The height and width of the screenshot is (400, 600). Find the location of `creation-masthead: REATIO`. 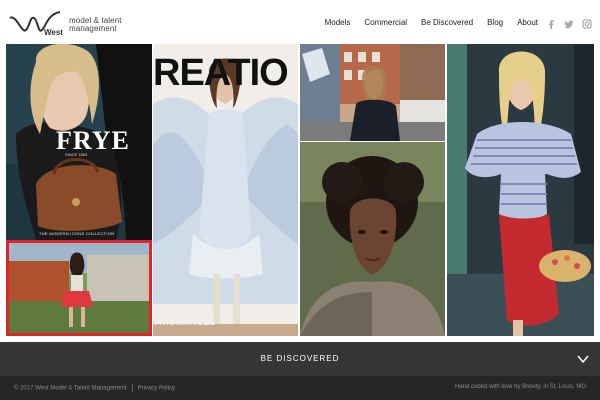

creation-masthead: REATIO is located at coordinates (221, 73).